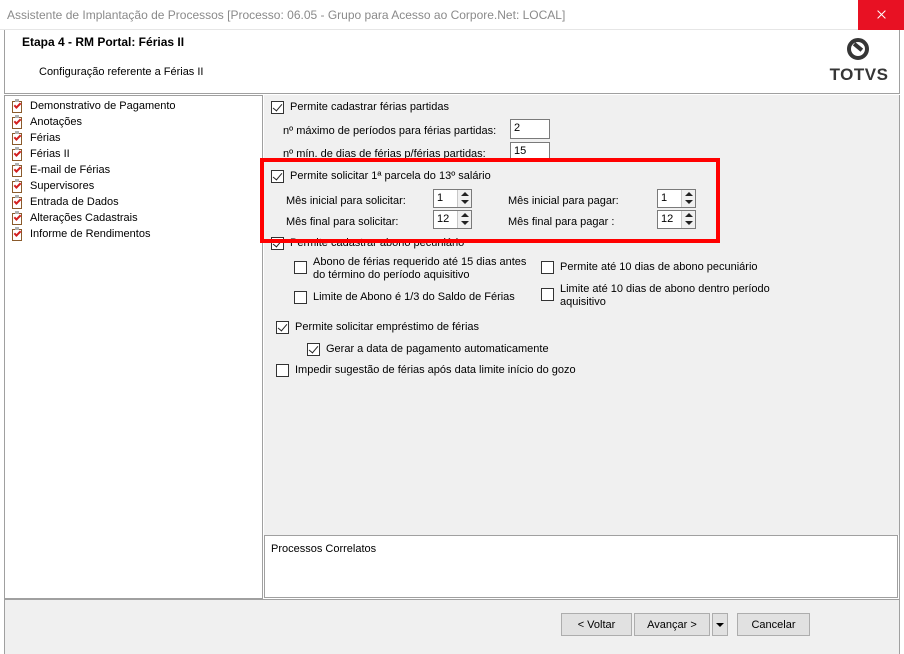  I want to click on tree-item-label: Anotações, so click(56, 122).